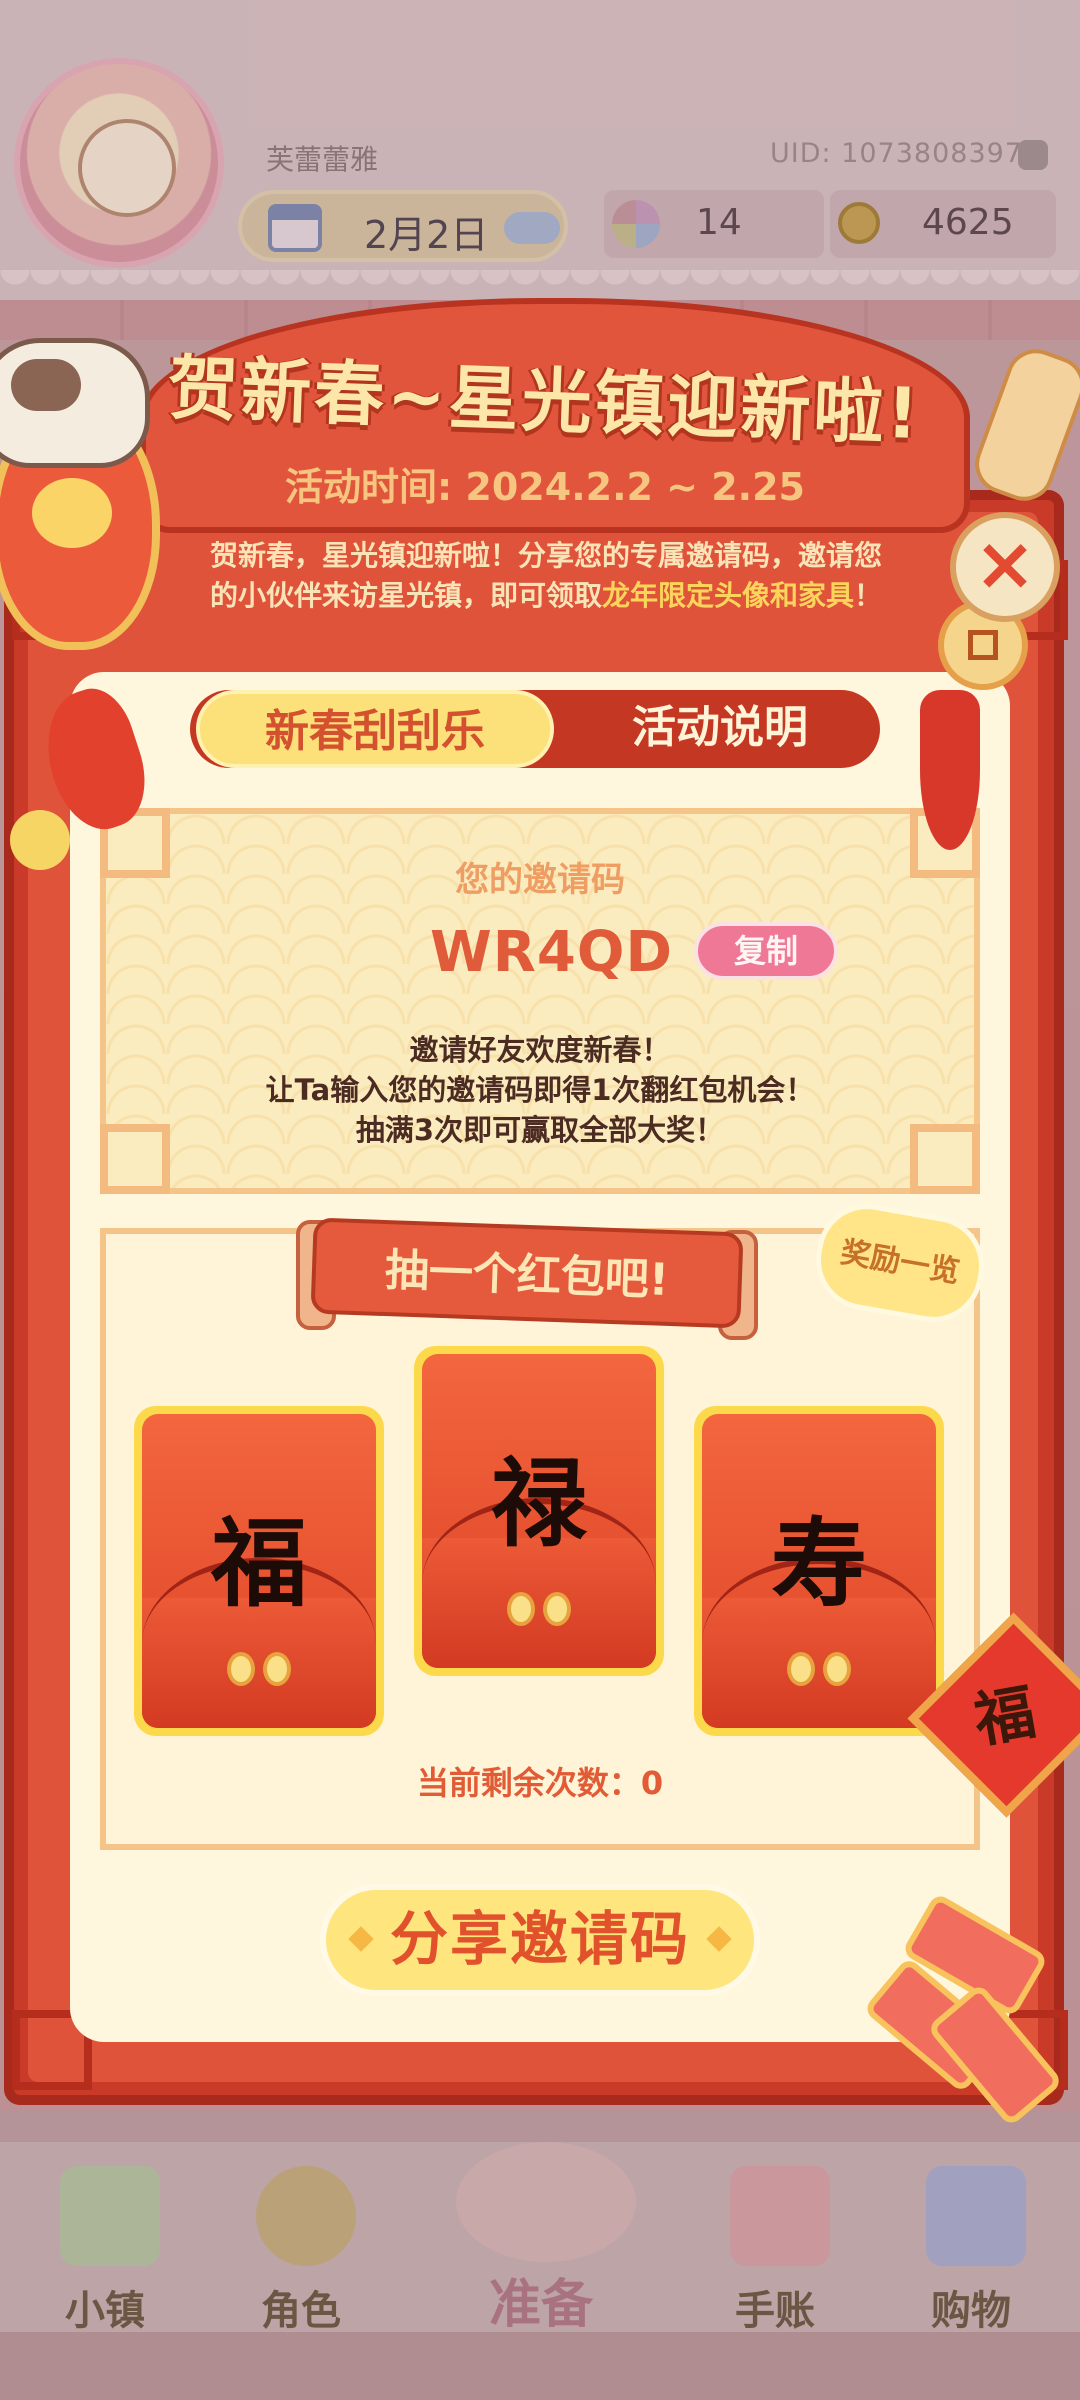 This screenshot has width=1080, height=2400. I want to click on red-envelope-shou: 寿, so click(819, 1571).